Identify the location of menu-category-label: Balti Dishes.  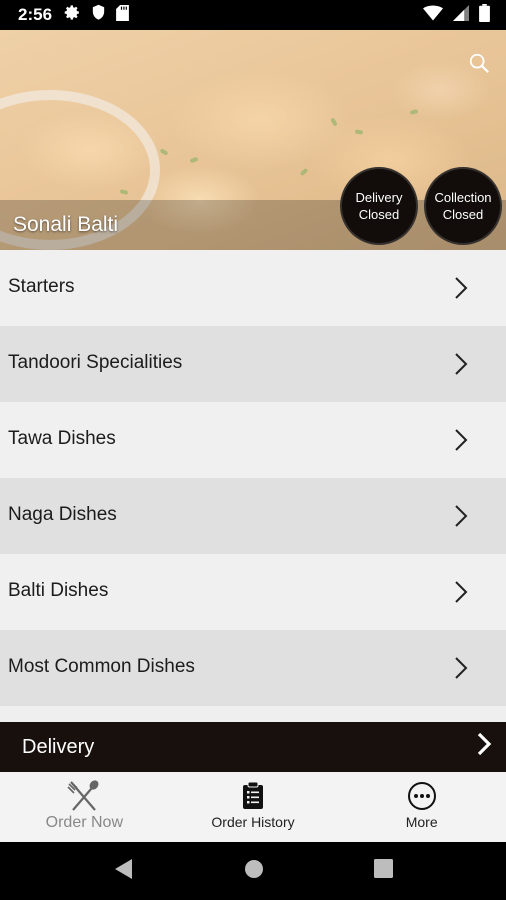
(58, 590).